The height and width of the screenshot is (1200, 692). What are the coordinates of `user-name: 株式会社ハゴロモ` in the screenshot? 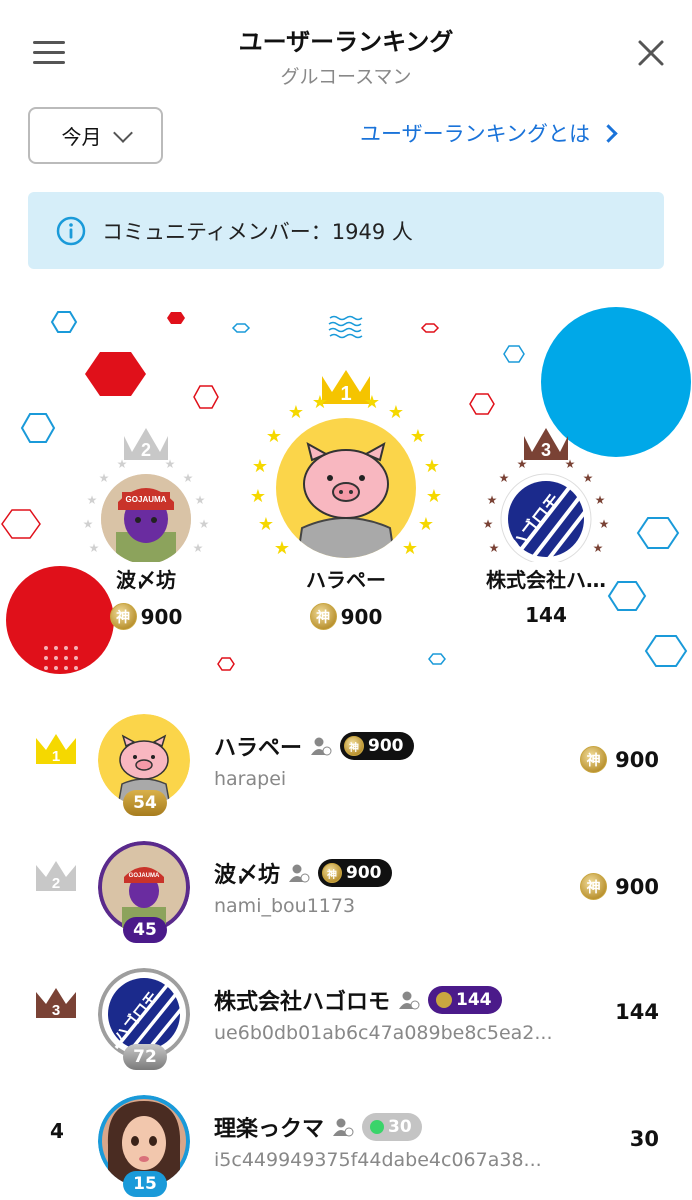 It's located at (302, 1002).